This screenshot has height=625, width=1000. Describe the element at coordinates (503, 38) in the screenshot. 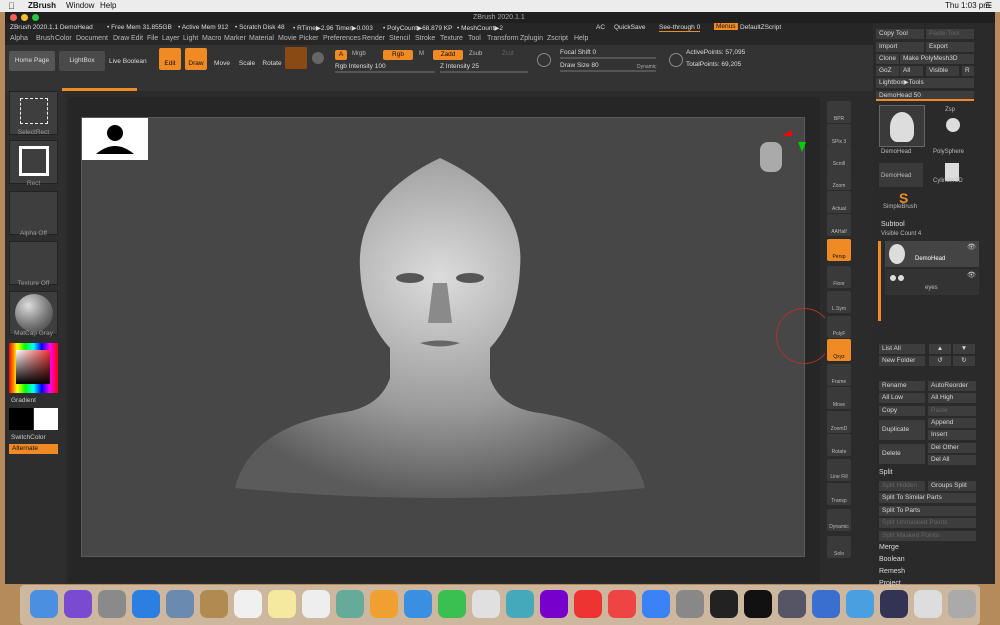

I see `menu-transform: Transform` at that location.